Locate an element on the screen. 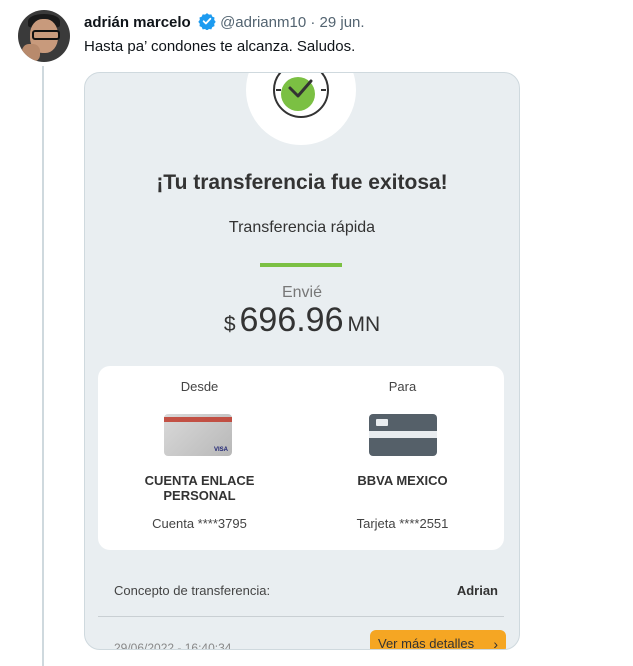 The height and width of the screenshot is (666, 633). avatar-glasses is located at coordinates (46, 35).